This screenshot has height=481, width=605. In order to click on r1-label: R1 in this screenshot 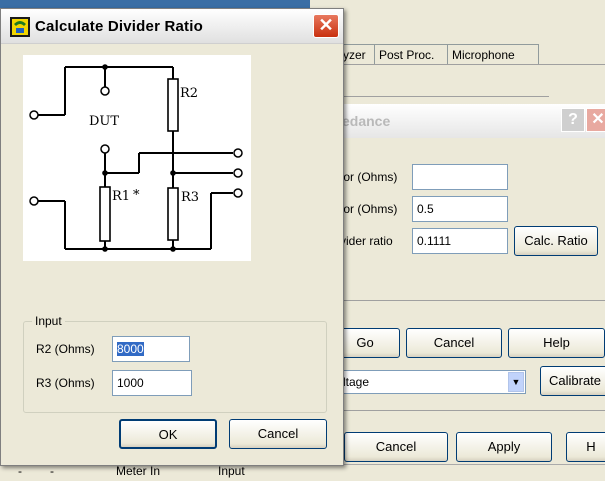, I will do `click(121, 196)`.